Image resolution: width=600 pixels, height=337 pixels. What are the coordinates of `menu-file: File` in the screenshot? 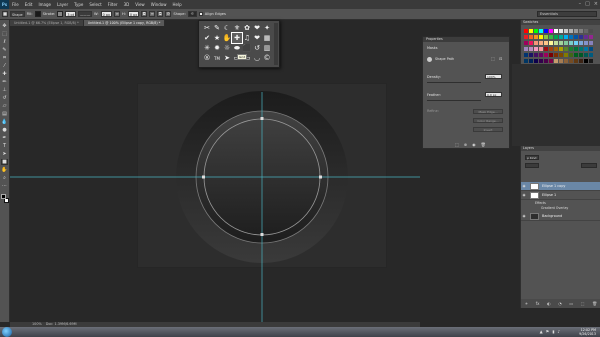 It's located at (15, 4).